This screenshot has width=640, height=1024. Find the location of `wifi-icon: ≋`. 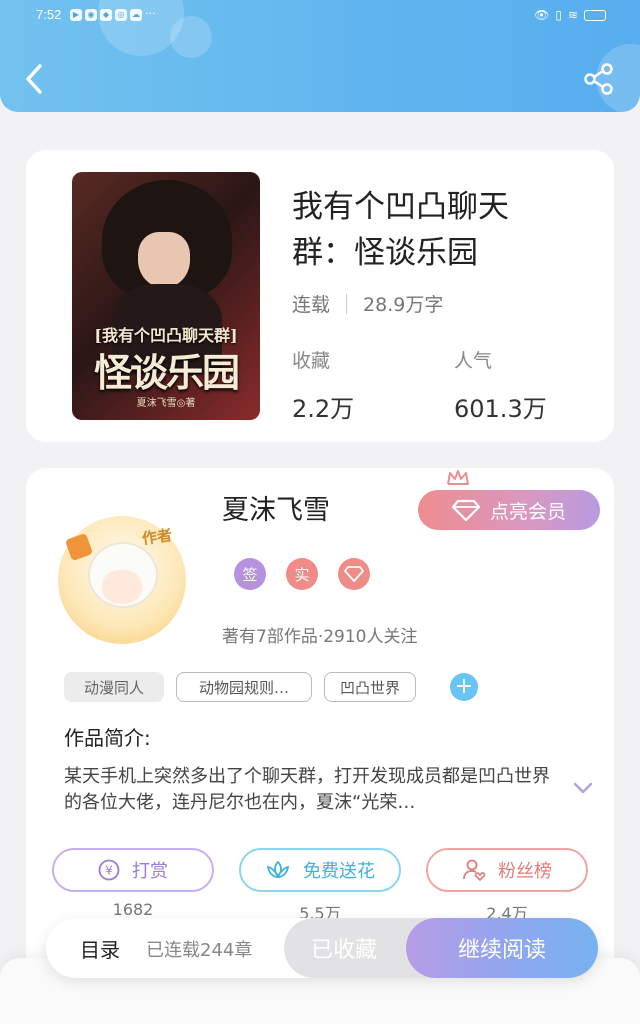

wifi-icon: ≋ is located at coordinates (572, 15).